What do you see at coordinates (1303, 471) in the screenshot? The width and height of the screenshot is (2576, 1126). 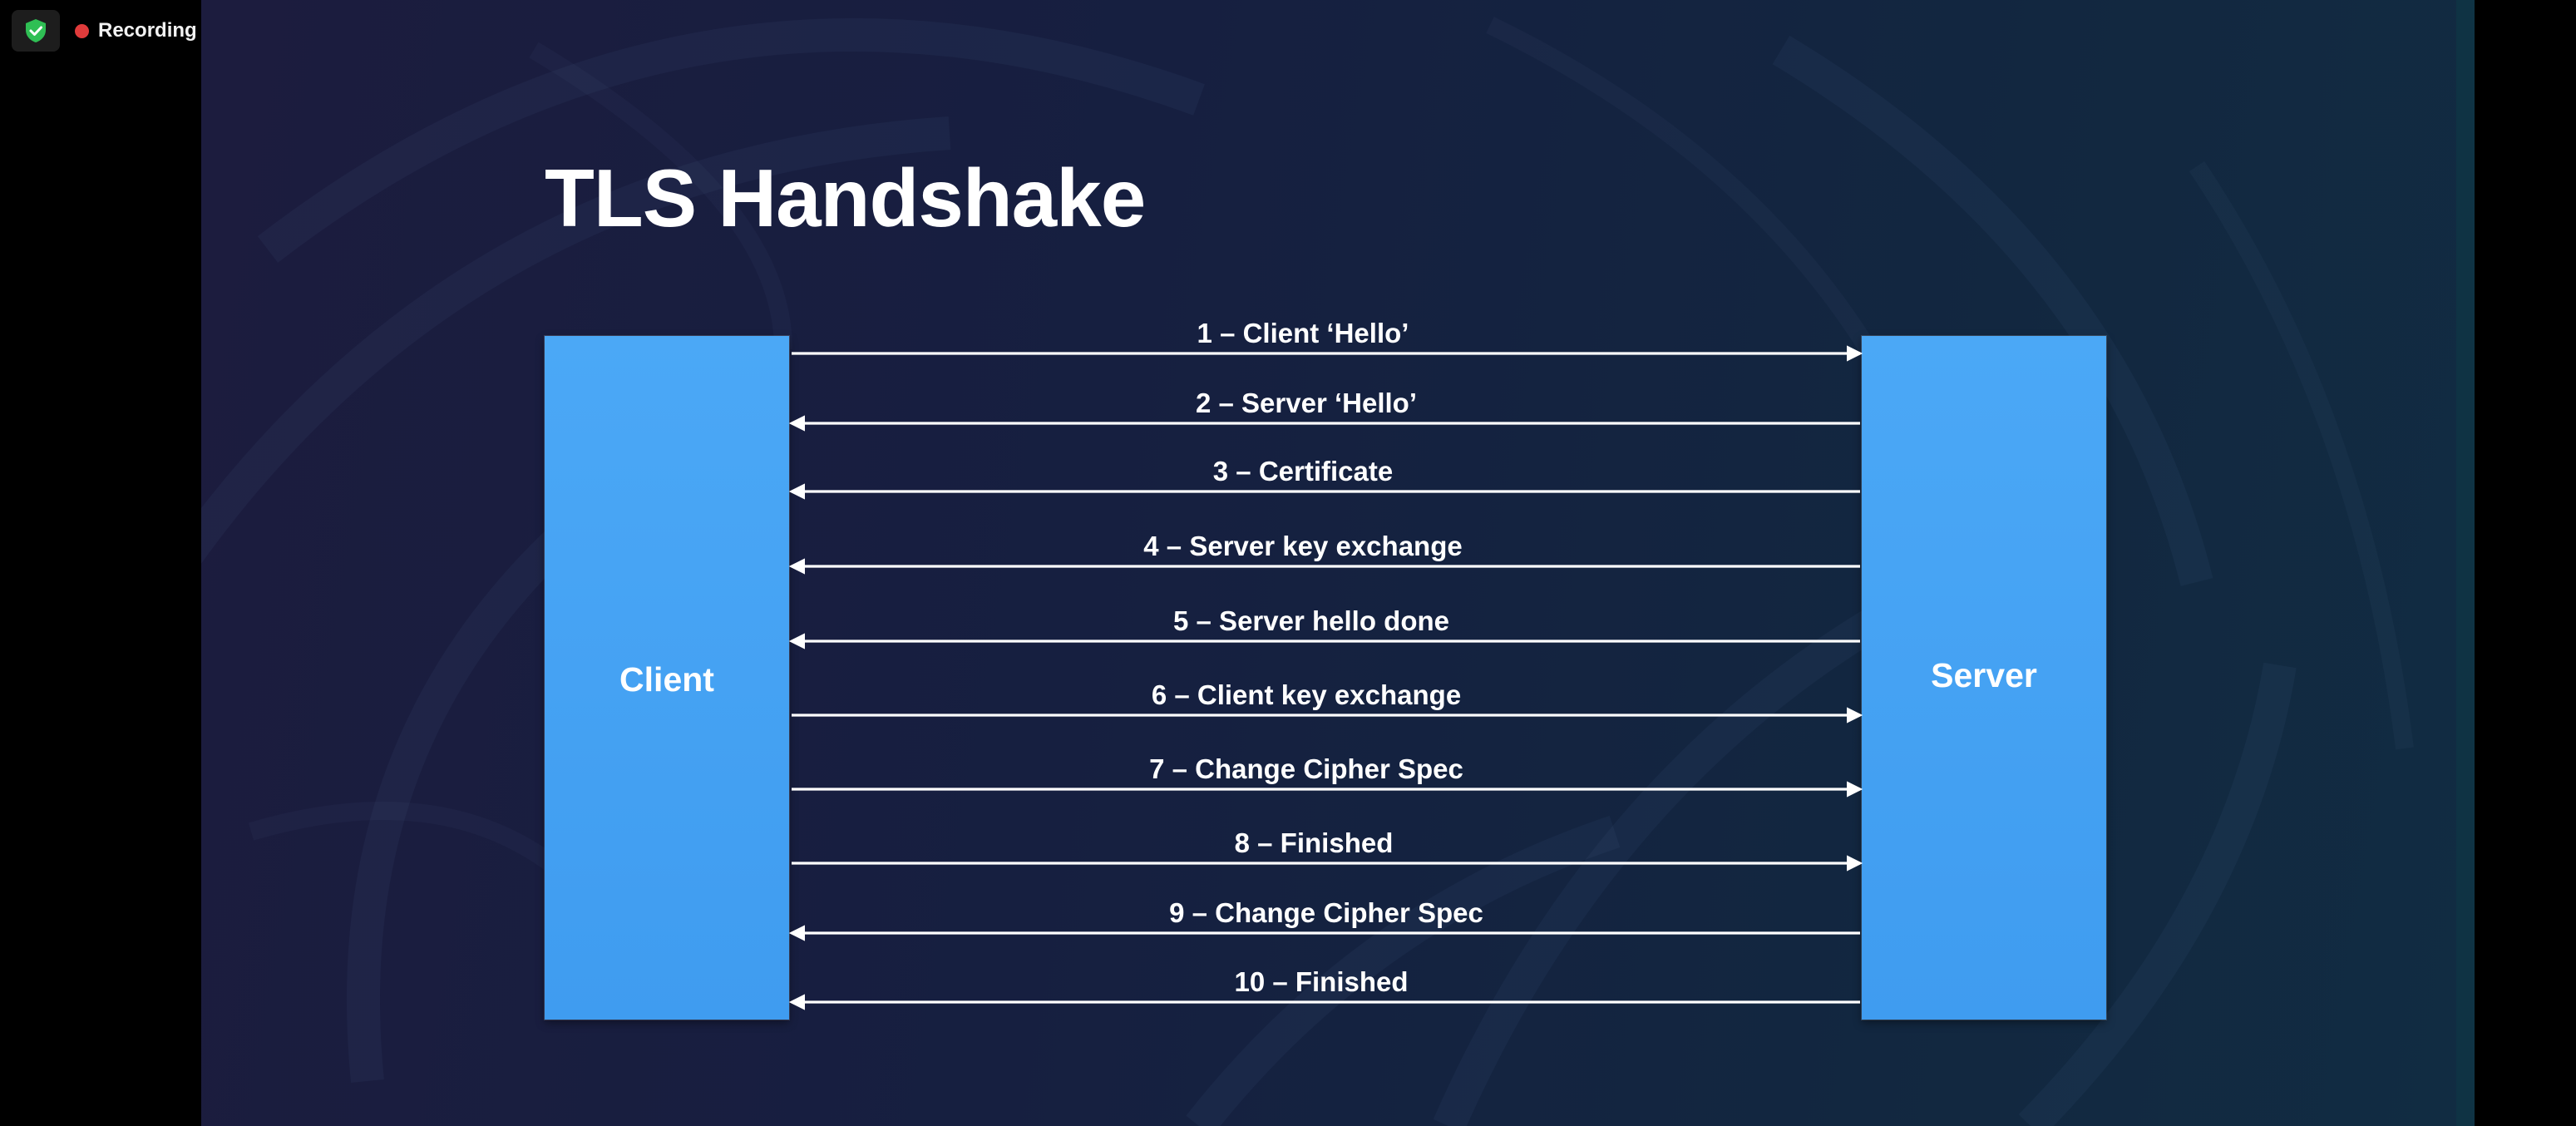 I see `message-label-3: 3 – Certificate` at bounding box center [1303, 471].